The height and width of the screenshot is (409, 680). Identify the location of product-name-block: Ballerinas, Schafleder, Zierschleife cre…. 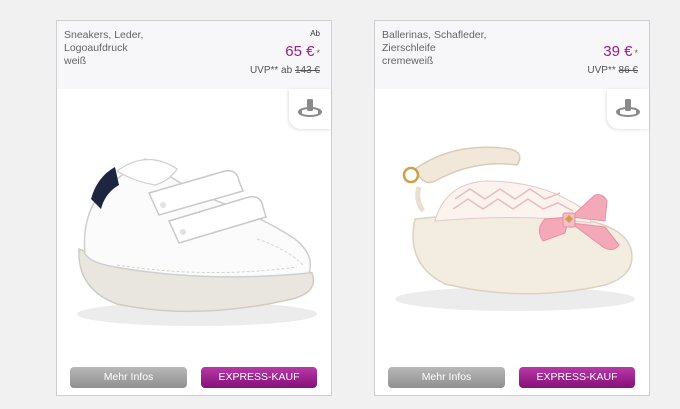
(452, 48).